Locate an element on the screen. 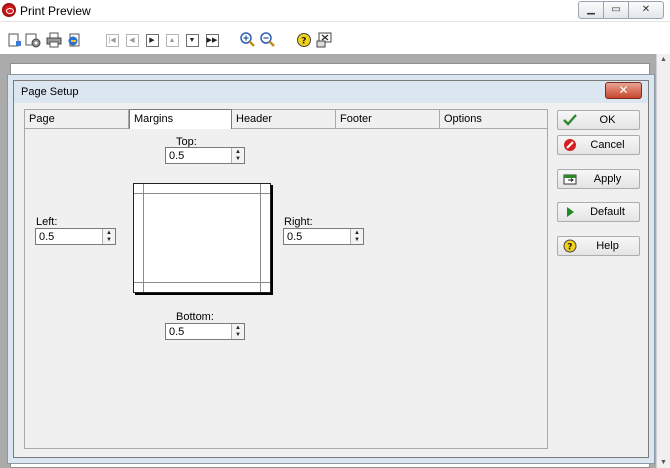 Image resolution: width=670 pixels, height=468 pixels. page-up-icon: ▲ is located at coordinates (172, 40).